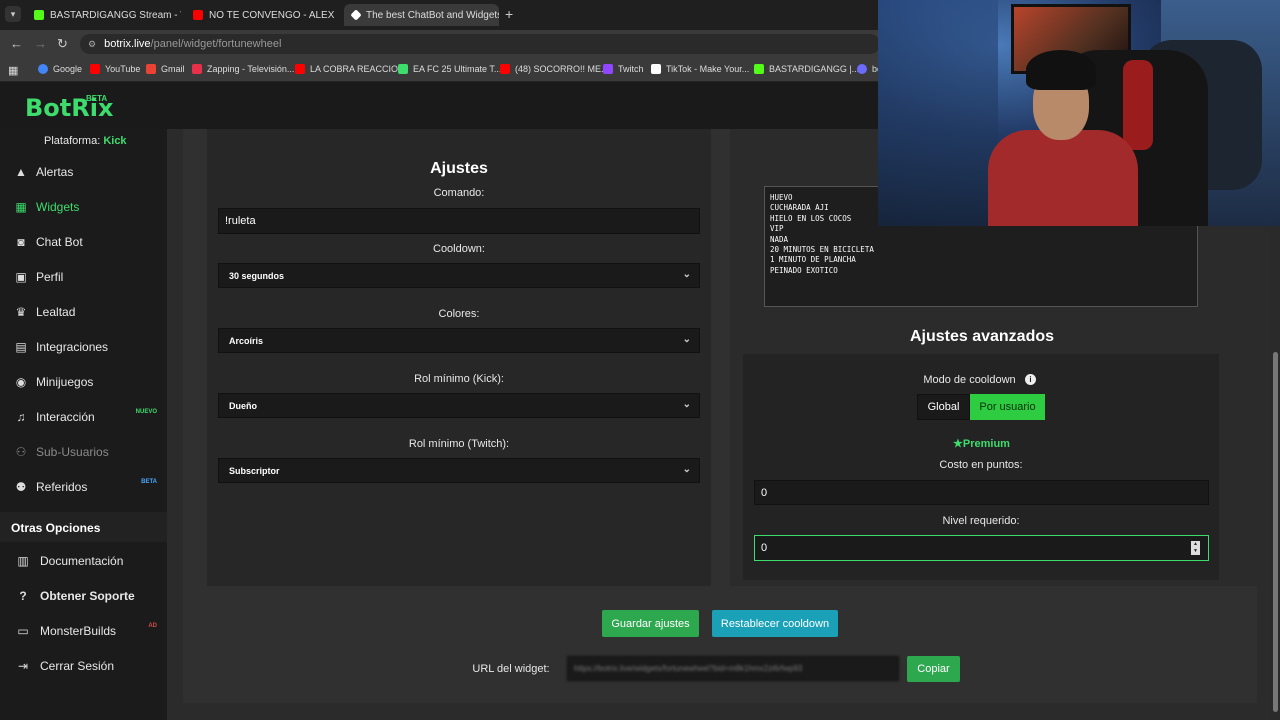 The width and height of the screenshot is (1280, 720). Describe the element at coordinates (356, 15) in the screenshot. I see `botrix-favicon-icon` at that location.